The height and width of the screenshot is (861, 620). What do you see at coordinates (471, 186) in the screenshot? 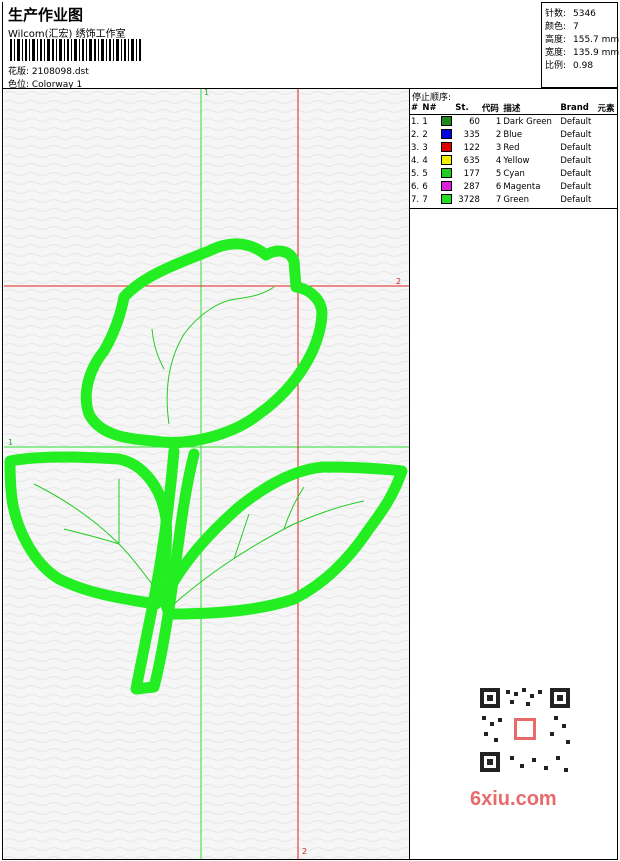
I see `stitch-count: 287` at bounding box center [471, 186].